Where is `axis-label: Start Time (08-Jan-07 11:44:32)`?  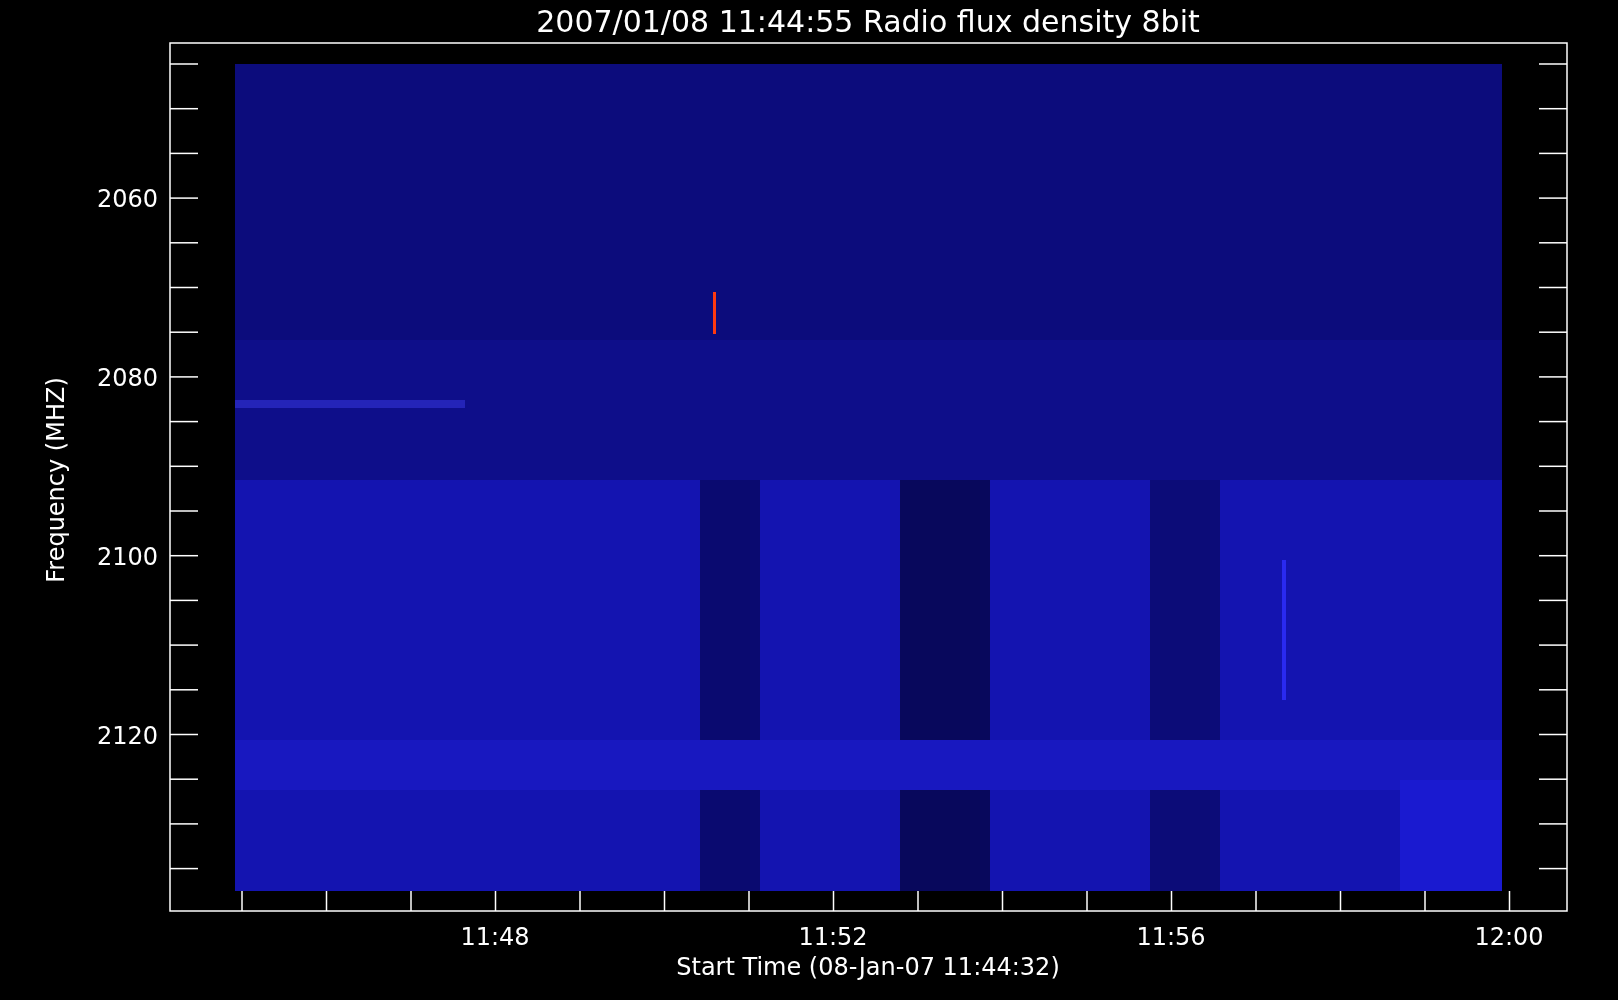
axis-label: Start Time (08-Jan-07 11:44:32) is located at coordinates (868, 967).